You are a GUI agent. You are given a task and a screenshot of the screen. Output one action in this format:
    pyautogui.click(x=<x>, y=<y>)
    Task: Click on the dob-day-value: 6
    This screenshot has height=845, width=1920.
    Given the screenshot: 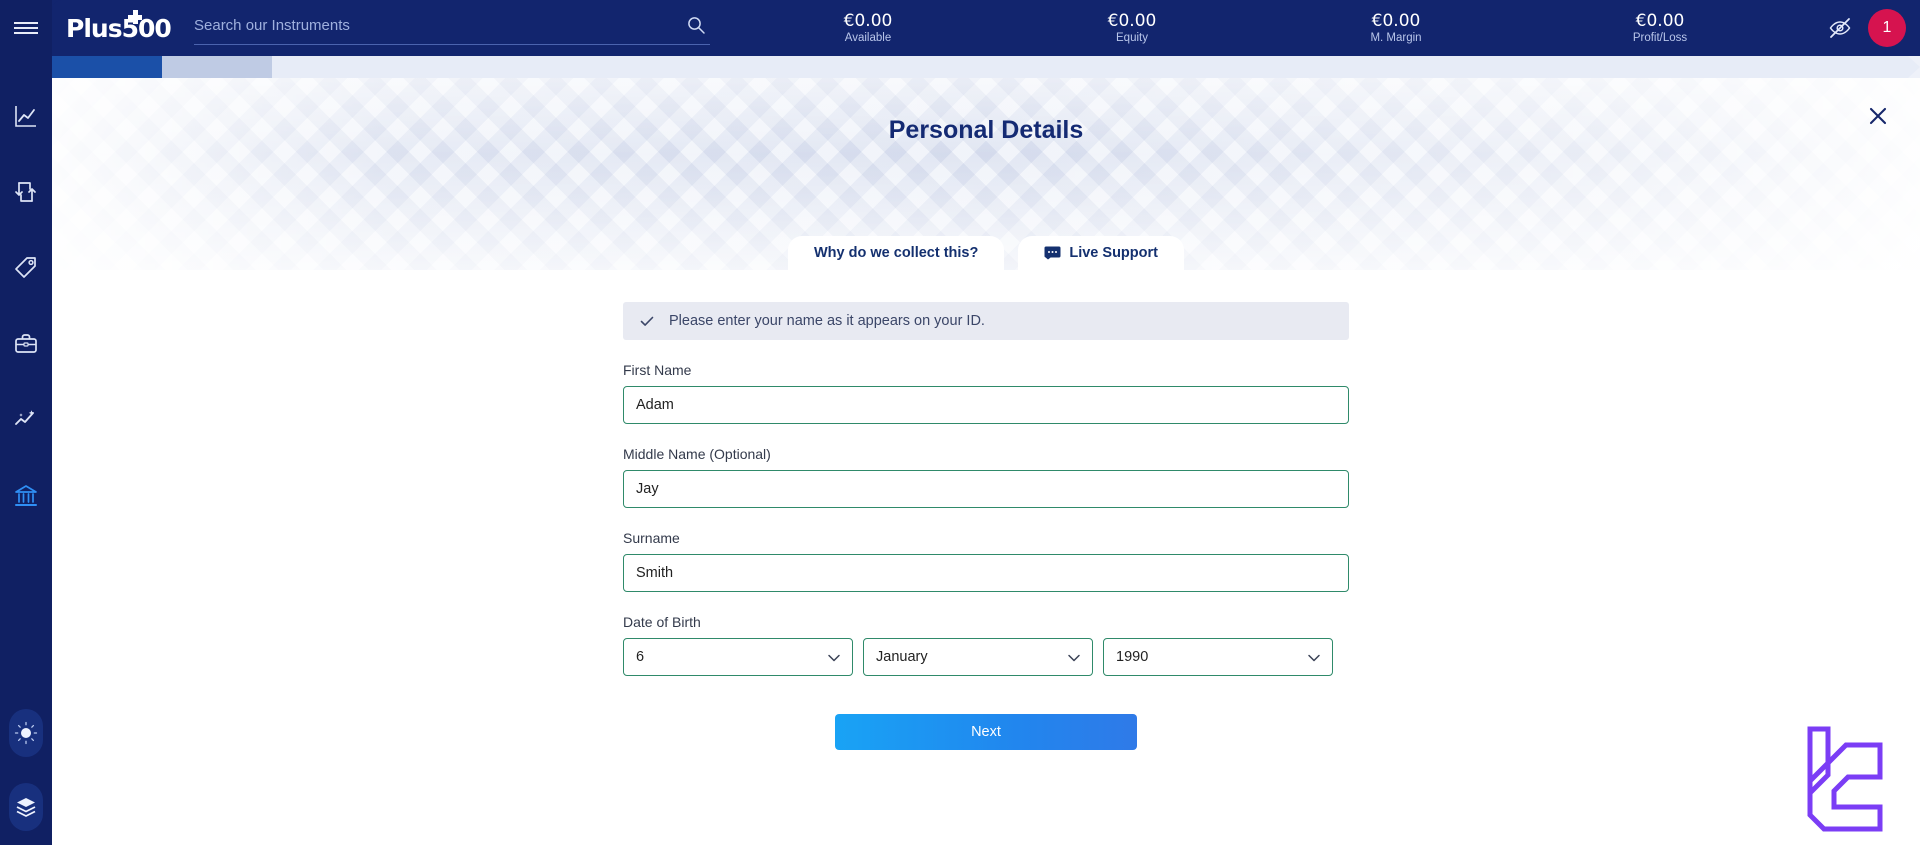 What is the action you would take?
    pyautogui.click(x=640, y=657)
    